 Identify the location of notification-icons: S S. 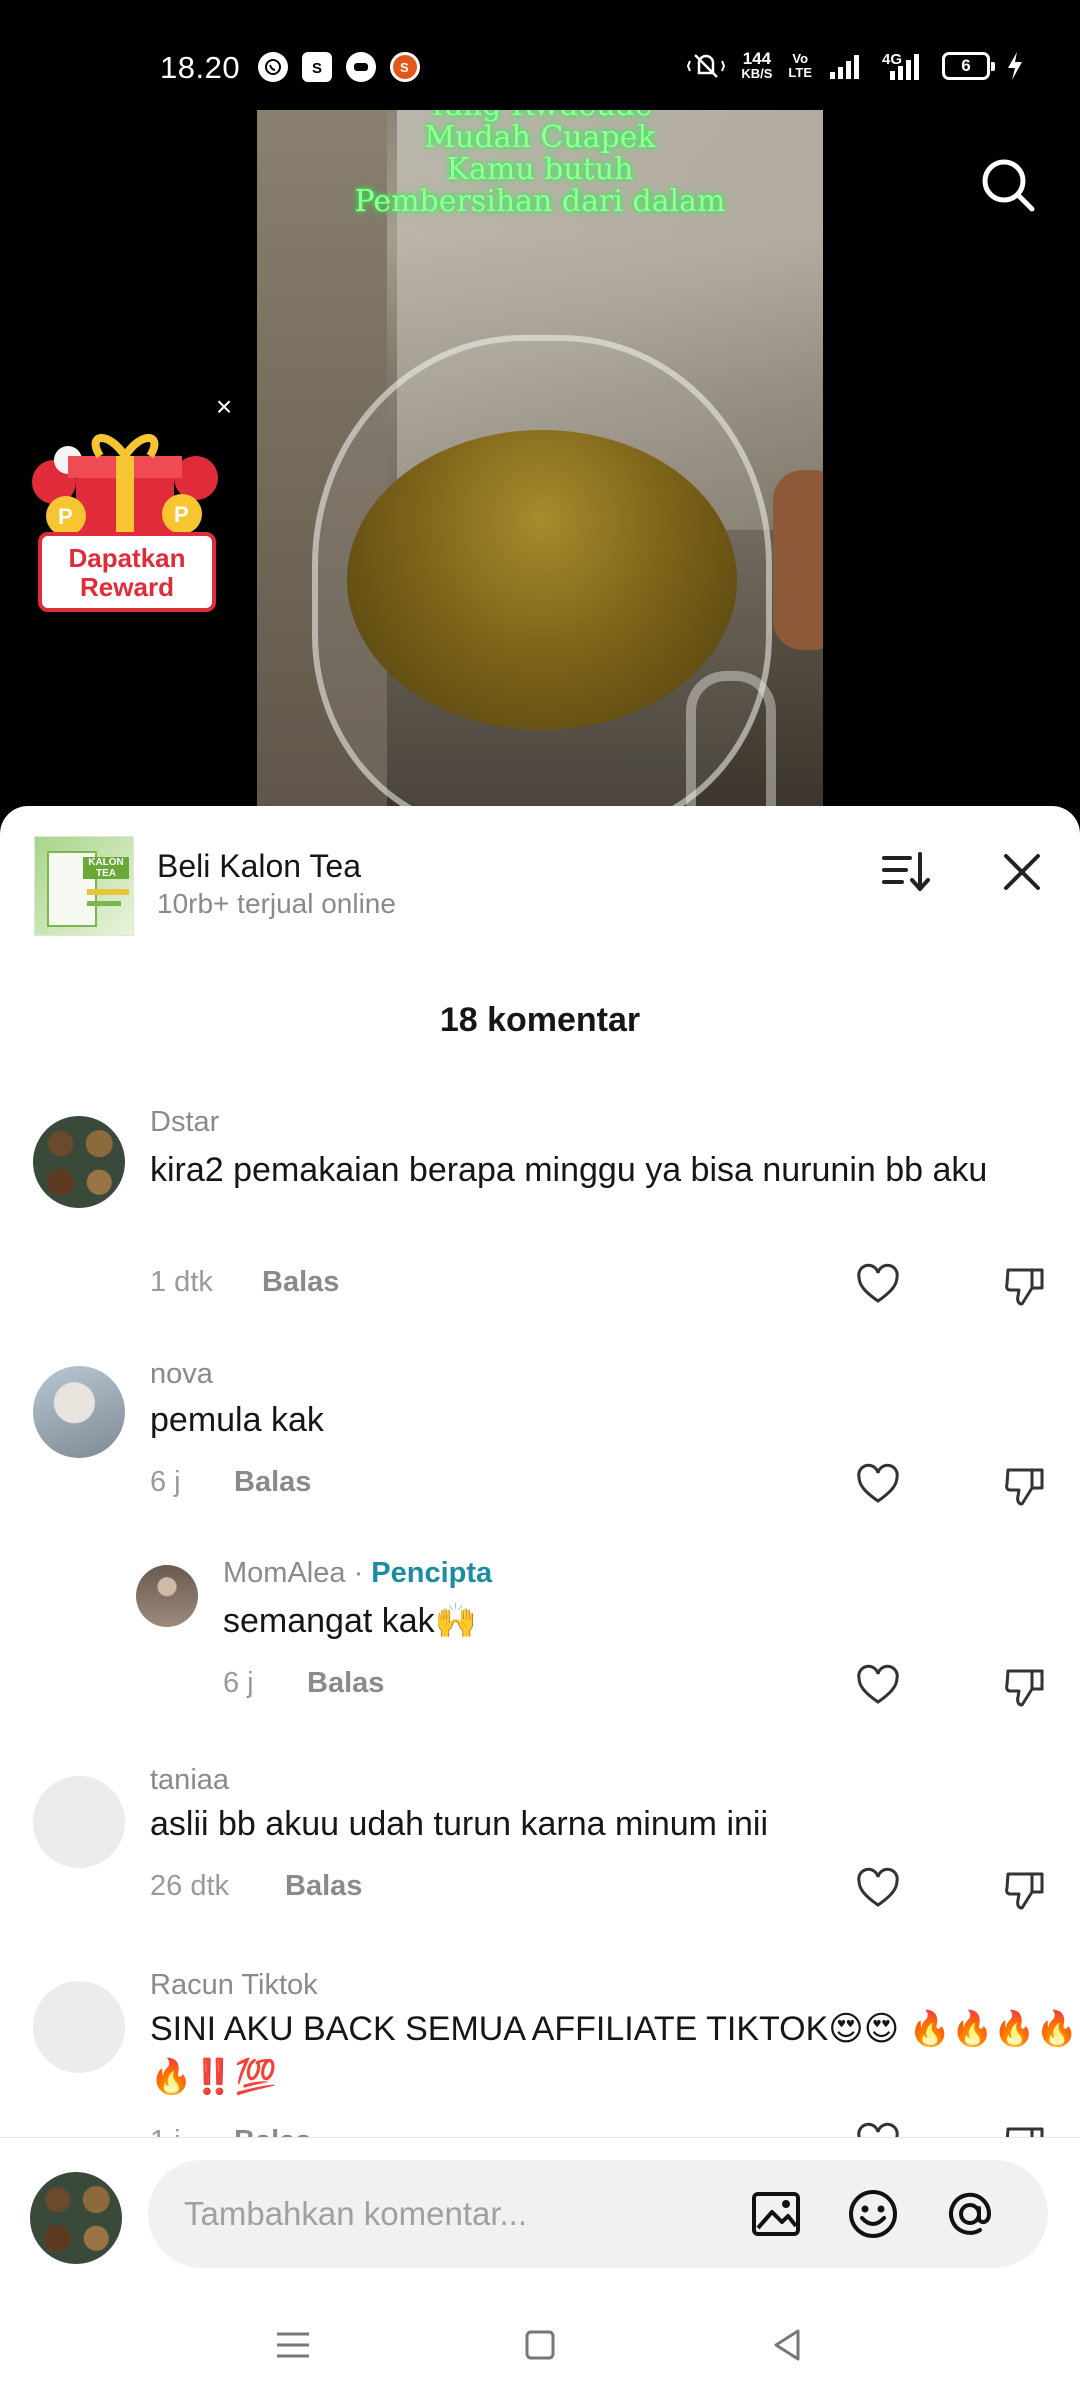
(339, 67).